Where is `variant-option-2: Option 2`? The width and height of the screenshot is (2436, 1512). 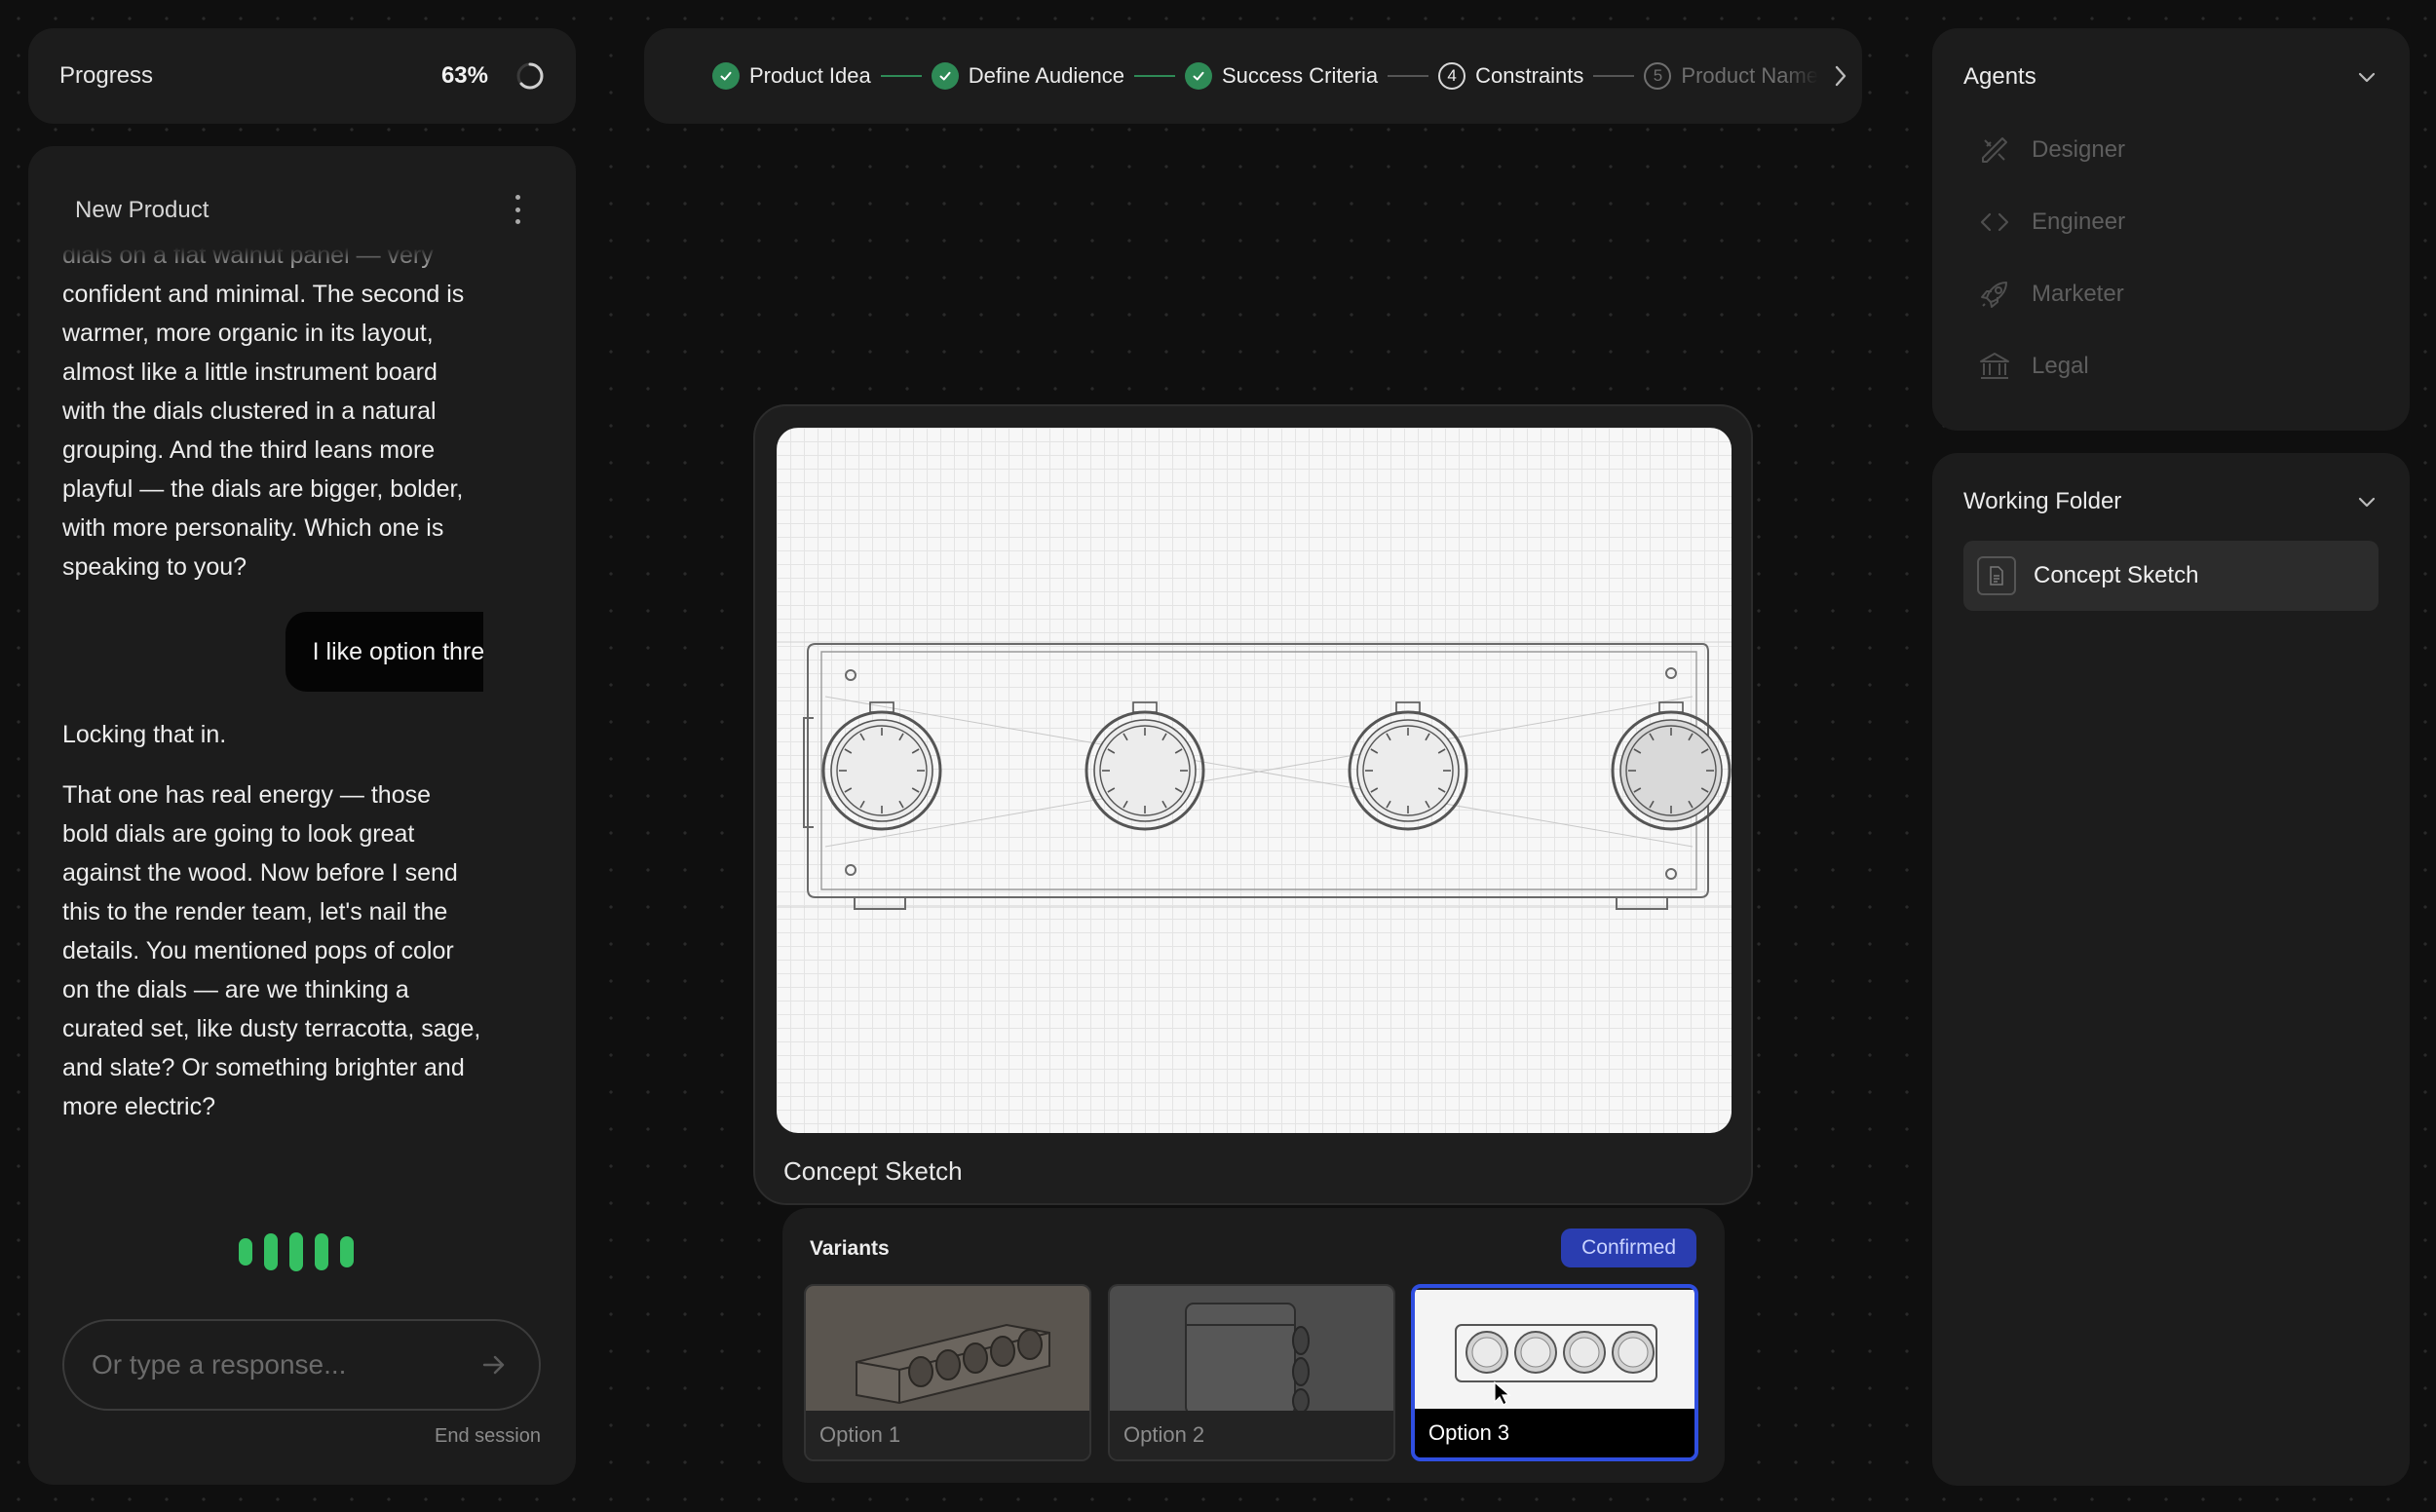 variant-option-2: Option 2 is located at coordinates (1251, 1372).